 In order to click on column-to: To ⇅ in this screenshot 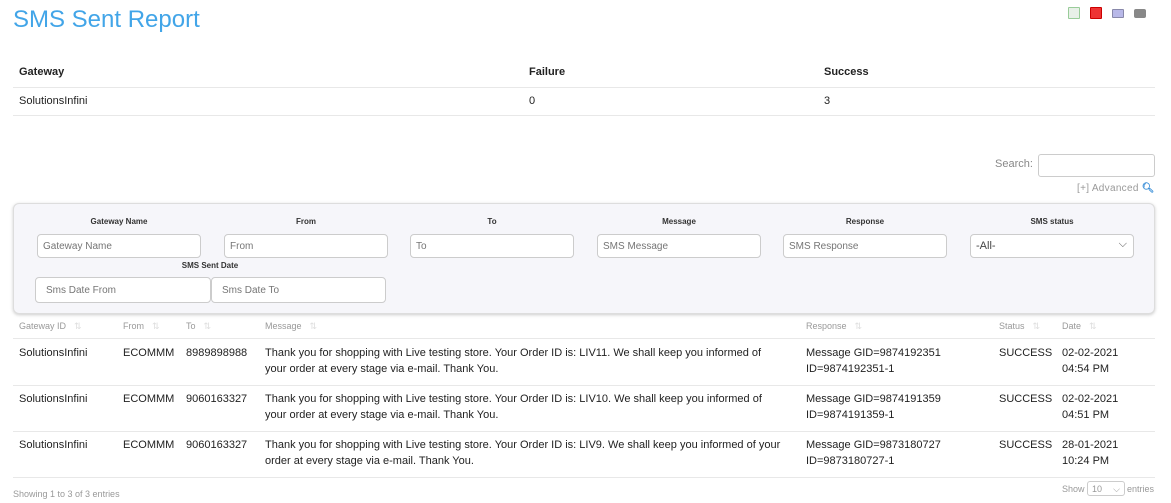, I will do `click(198, 326)`.